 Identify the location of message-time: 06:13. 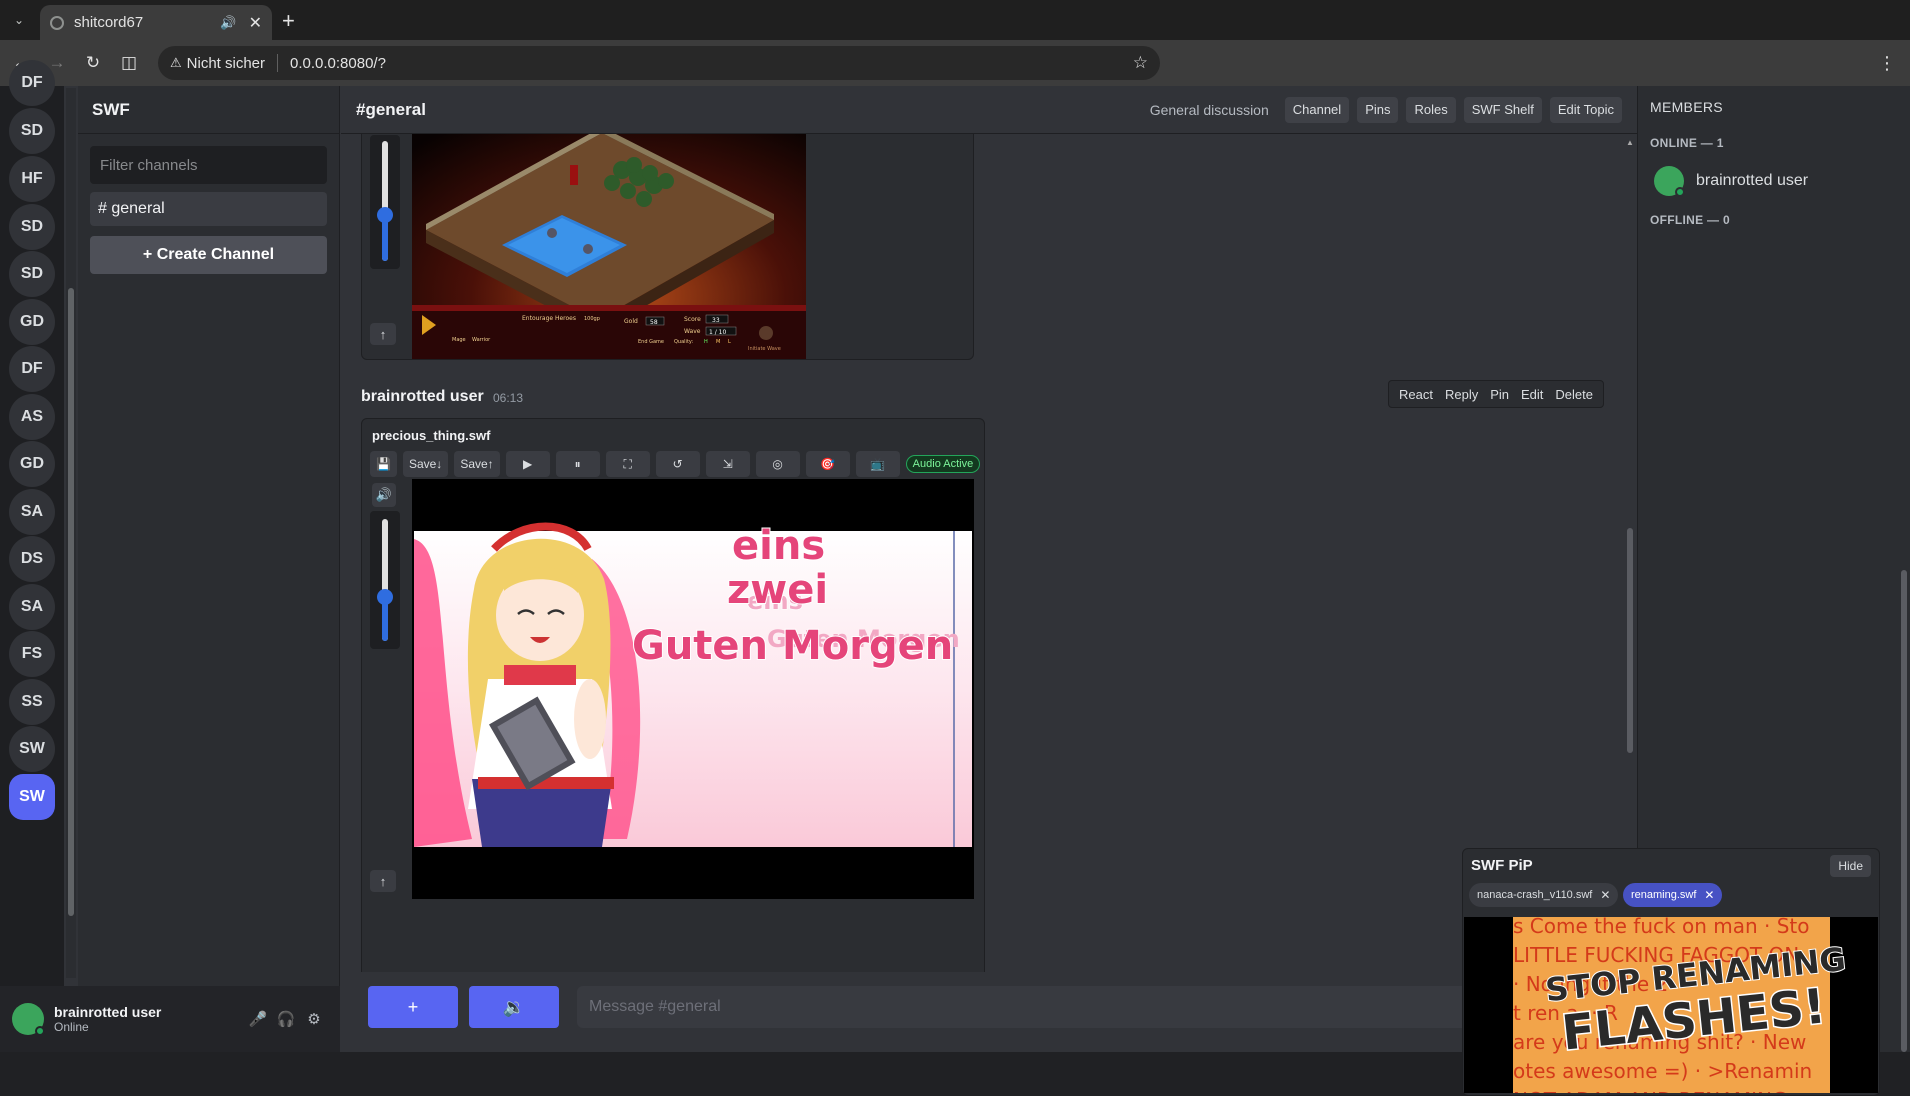
(508, 398).